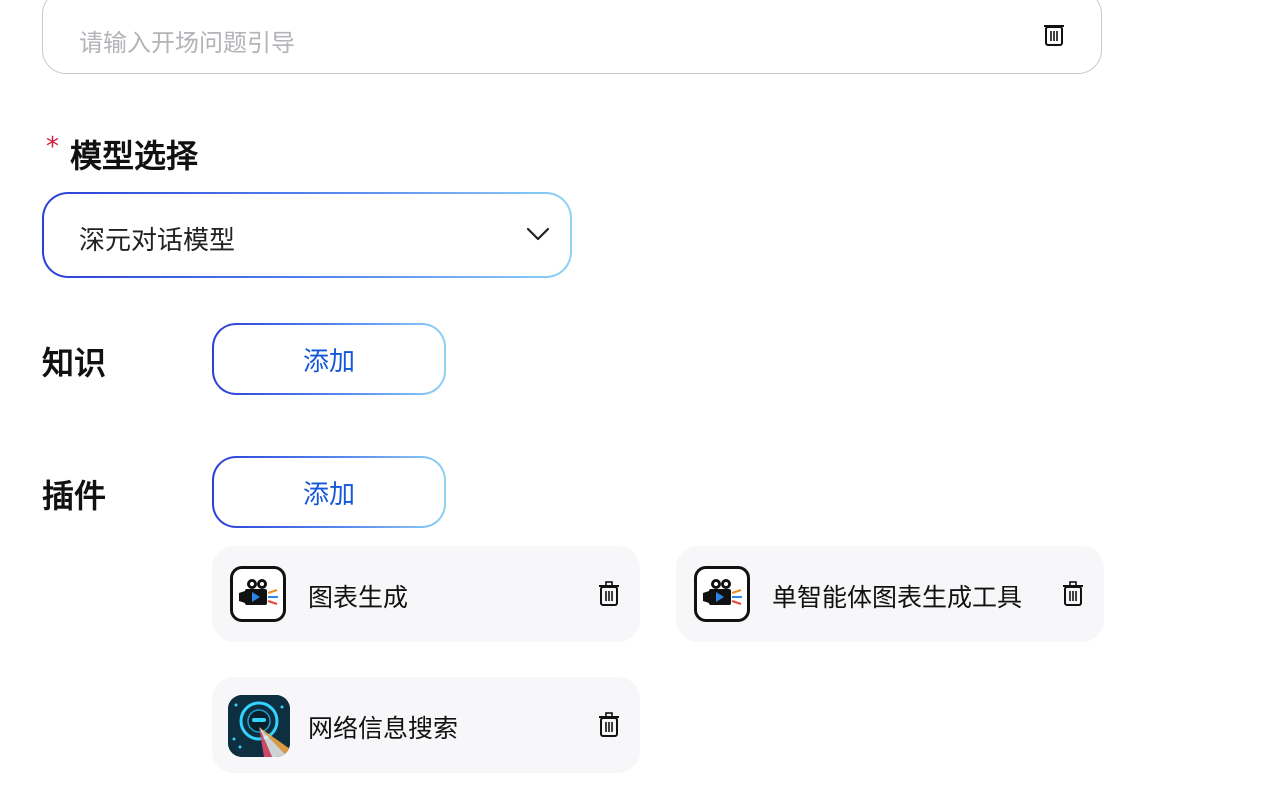 This screenshot has width=1280, height=797. What do you see at coordinates (187, 43) in the screenshot?
I see `opening-question-placeholder: 请输入开场问题引导` at bounding box center [187, 43].